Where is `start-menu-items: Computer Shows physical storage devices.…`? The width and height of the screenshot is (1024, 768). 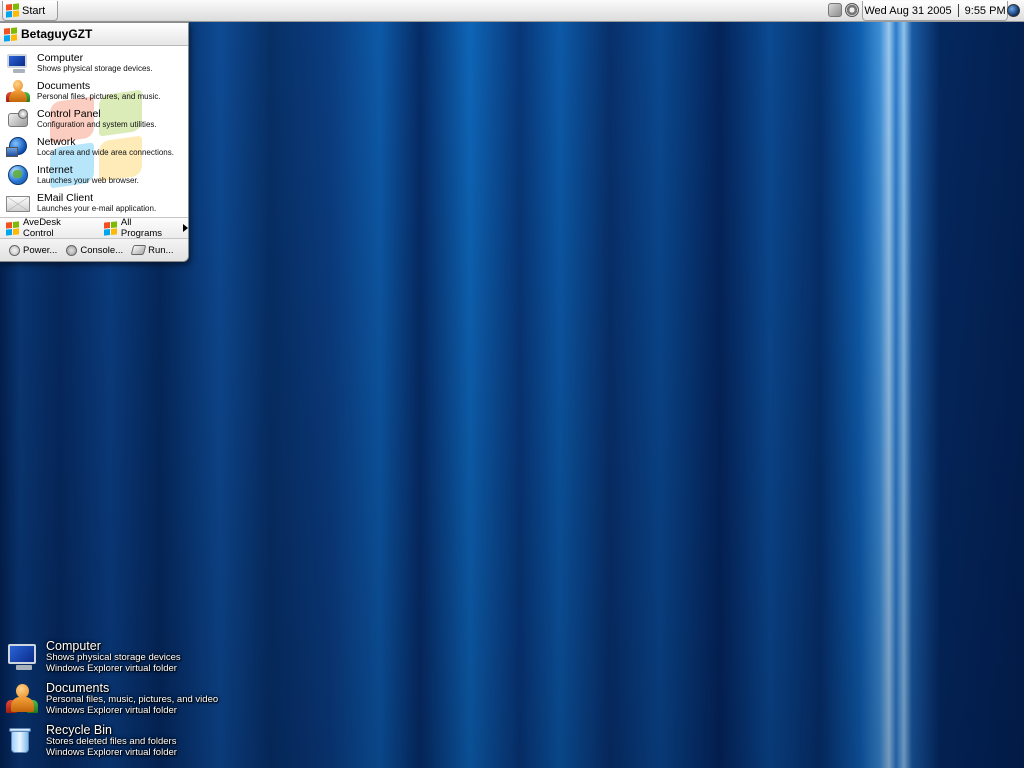
start-menu-items: Computer Shows physical storage devices.… is located at coordinates (94, 131).